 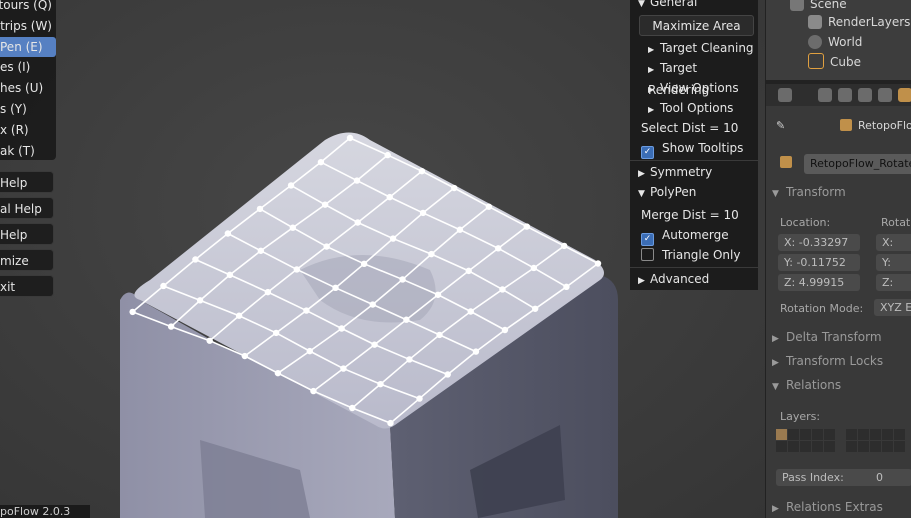 What do you see at coordinates (834, 62) in the screenshot?
I see `outliner-cube: Cube` at bounding box center [834, 62].